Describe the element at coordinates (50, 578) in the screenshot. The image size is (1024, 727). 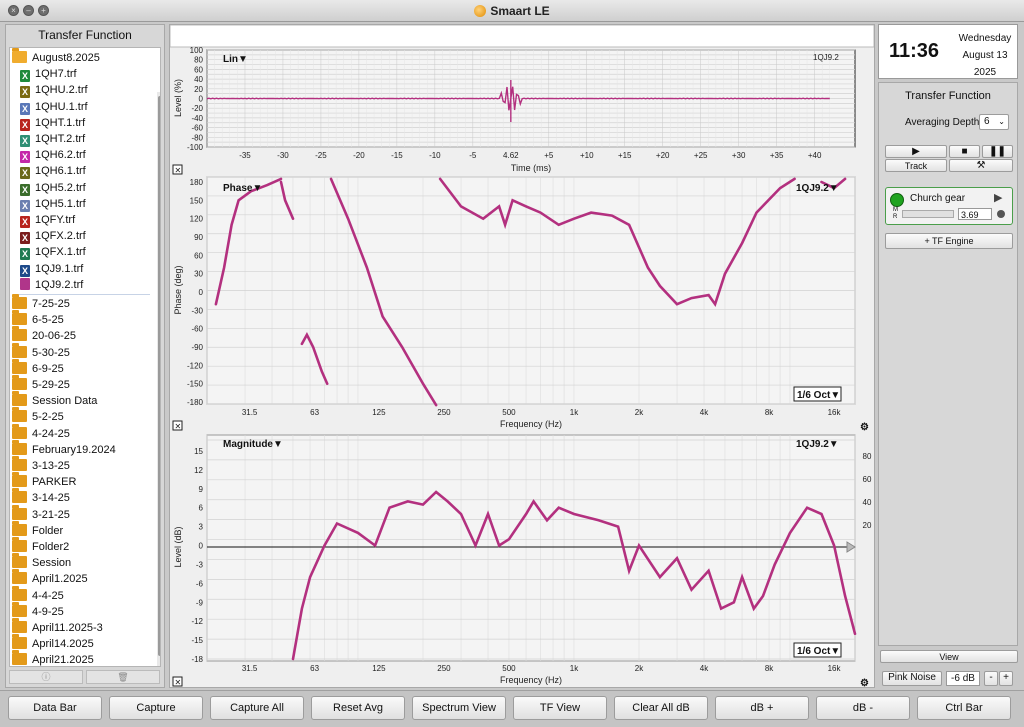
I see `folder-item: April1.2025` at that location.